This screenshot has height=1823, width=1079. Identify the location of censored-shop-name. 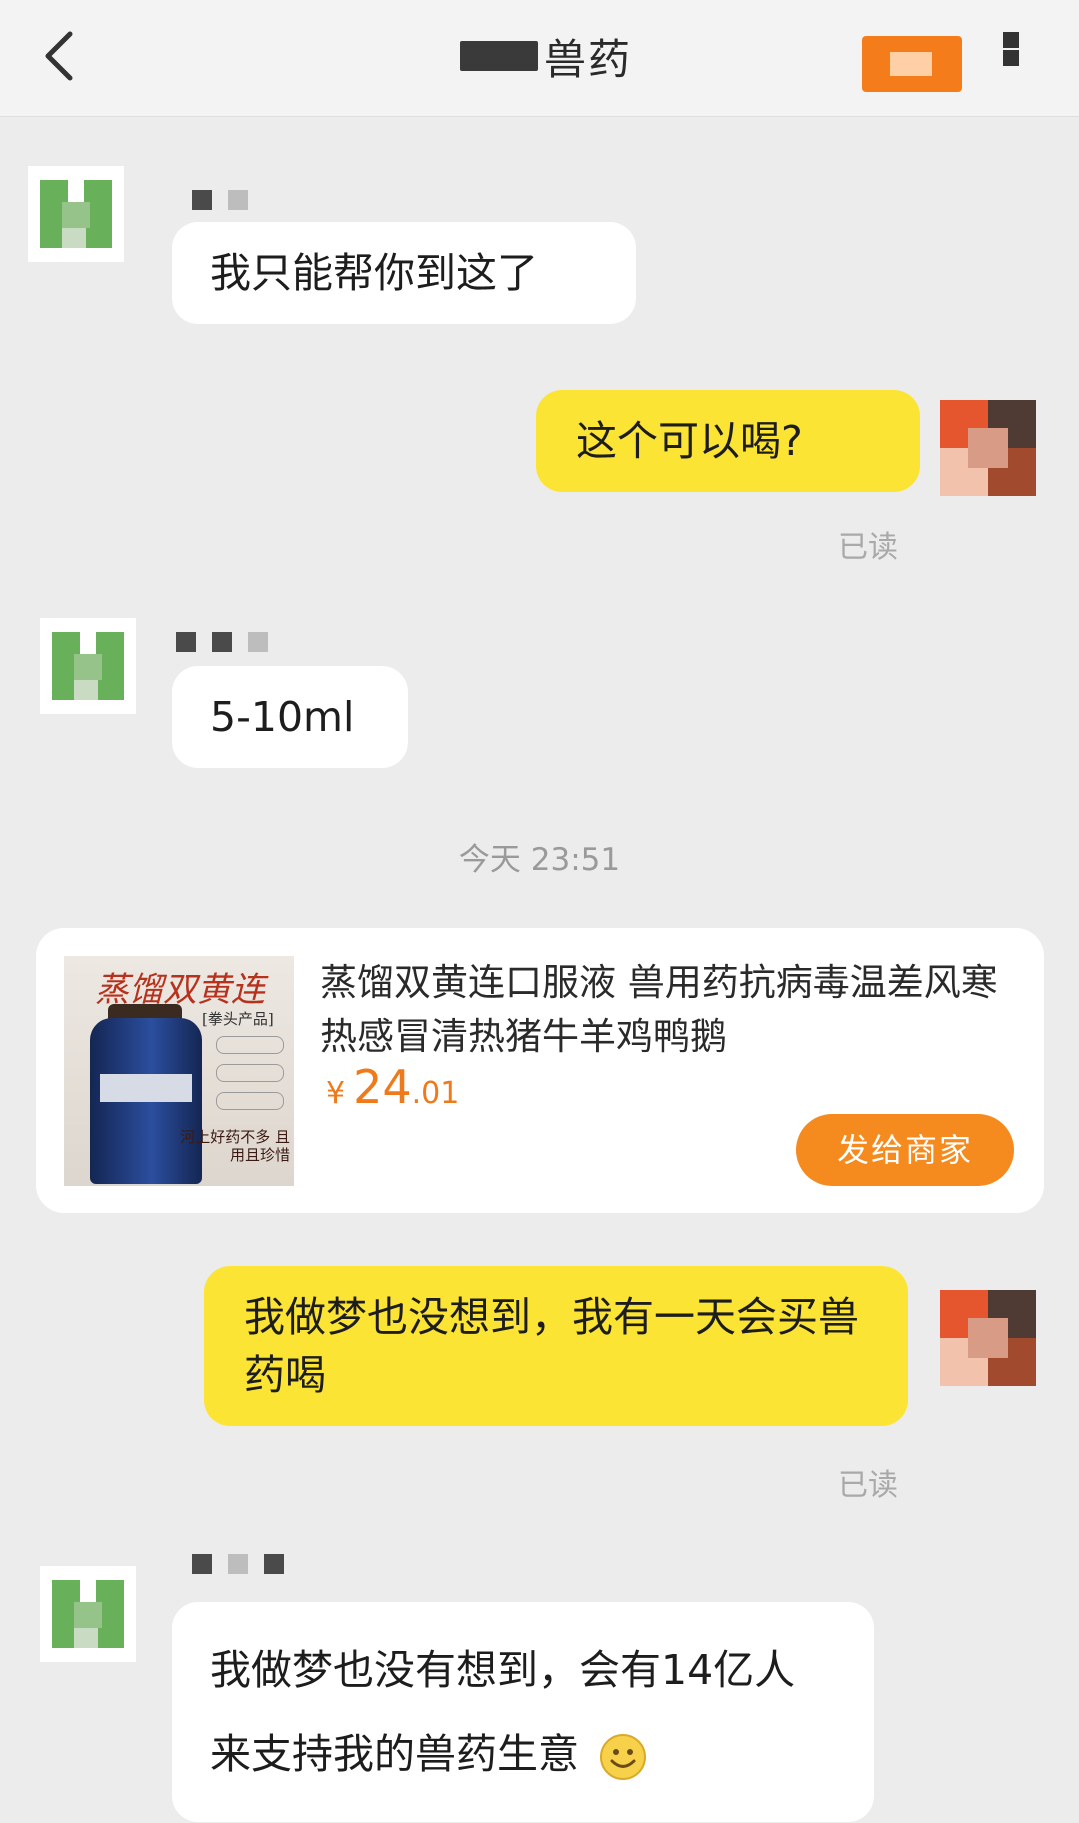
(499, 56).